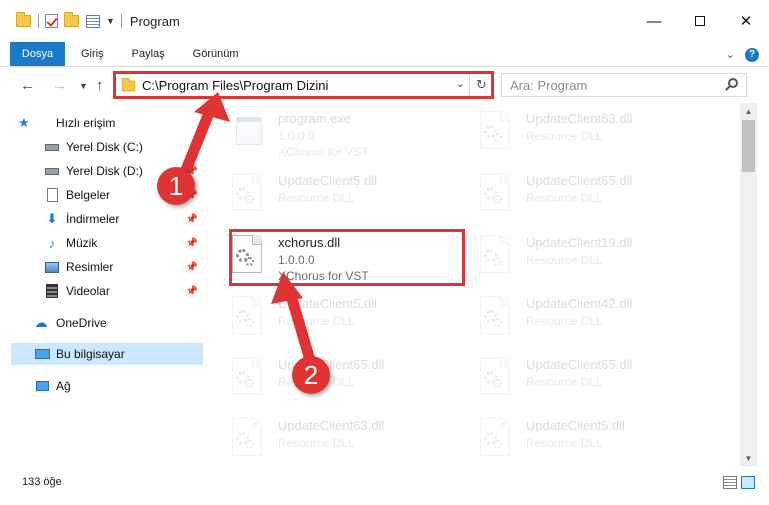 This screenshot has width=769, height=505. I want to click on help-icon: ?, so click(752, 54).